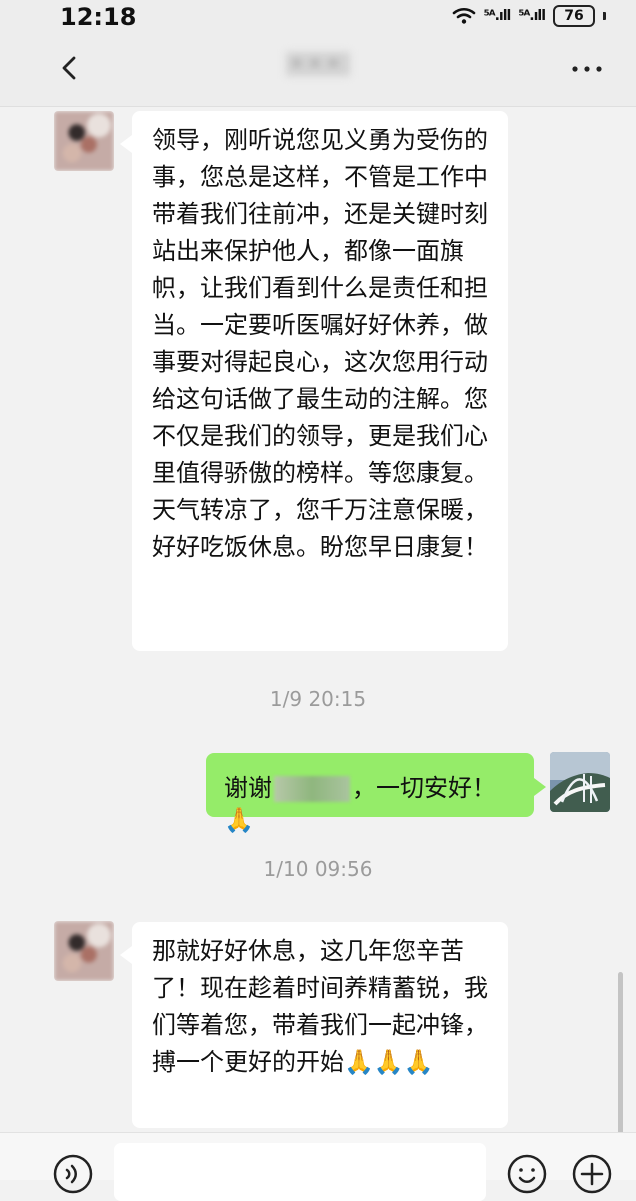 This screenshot has height=1201, width=636. I want to click on contact-name: •••, so click(318, 64).